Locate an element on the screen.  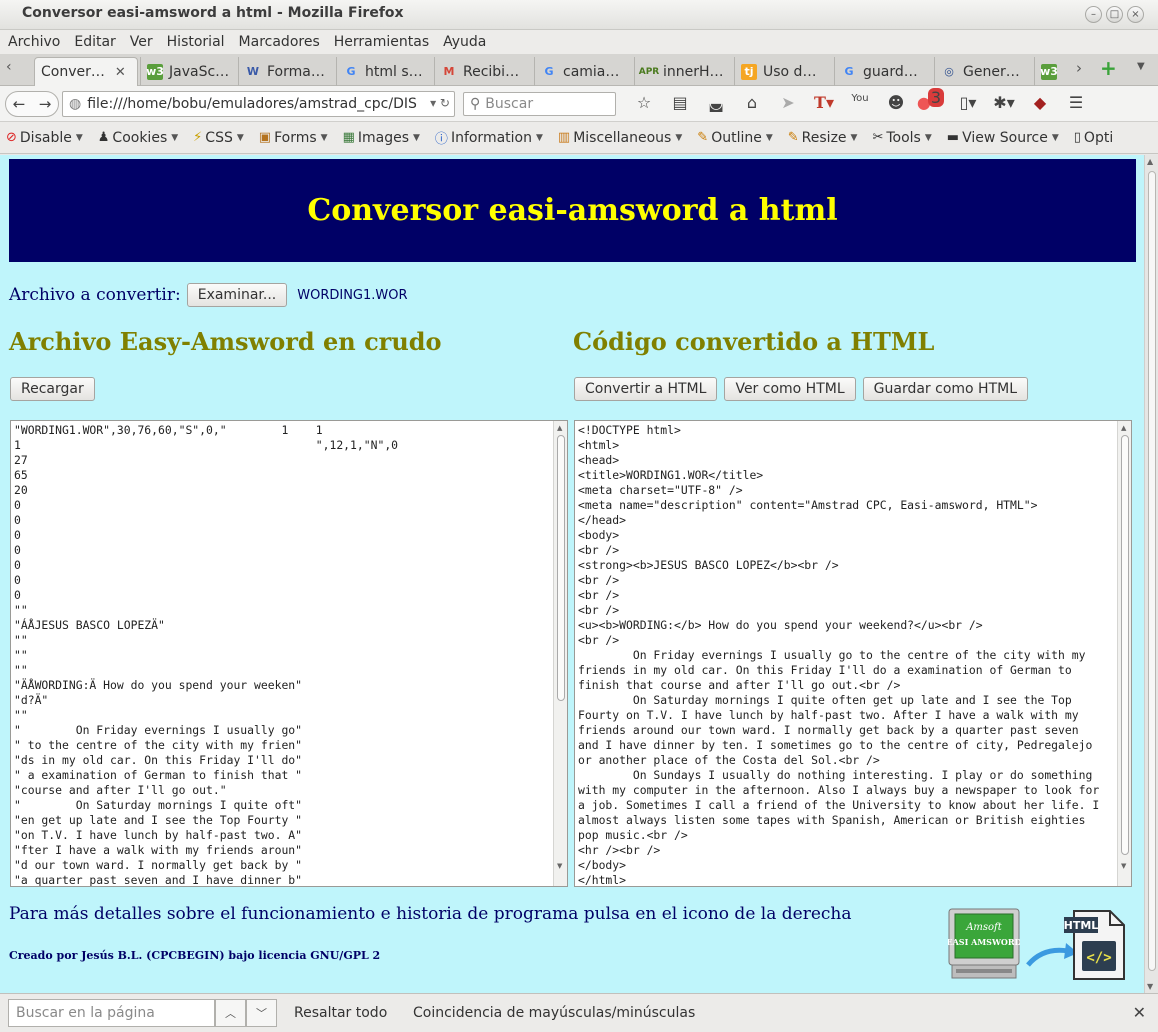
youtube-icon: You is located at coordinates (860, 102).